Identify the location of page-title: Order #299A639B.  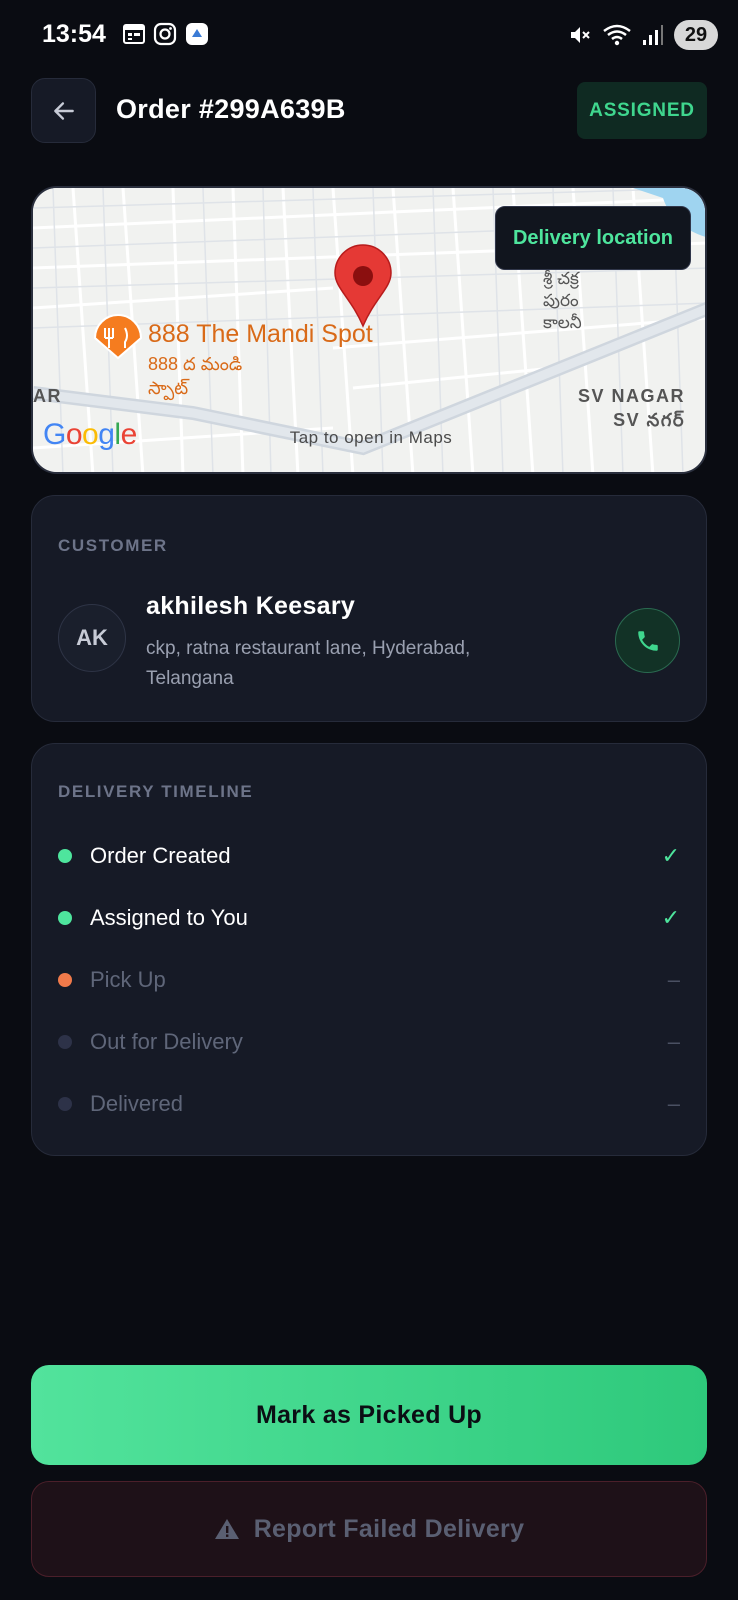
(231, 109).